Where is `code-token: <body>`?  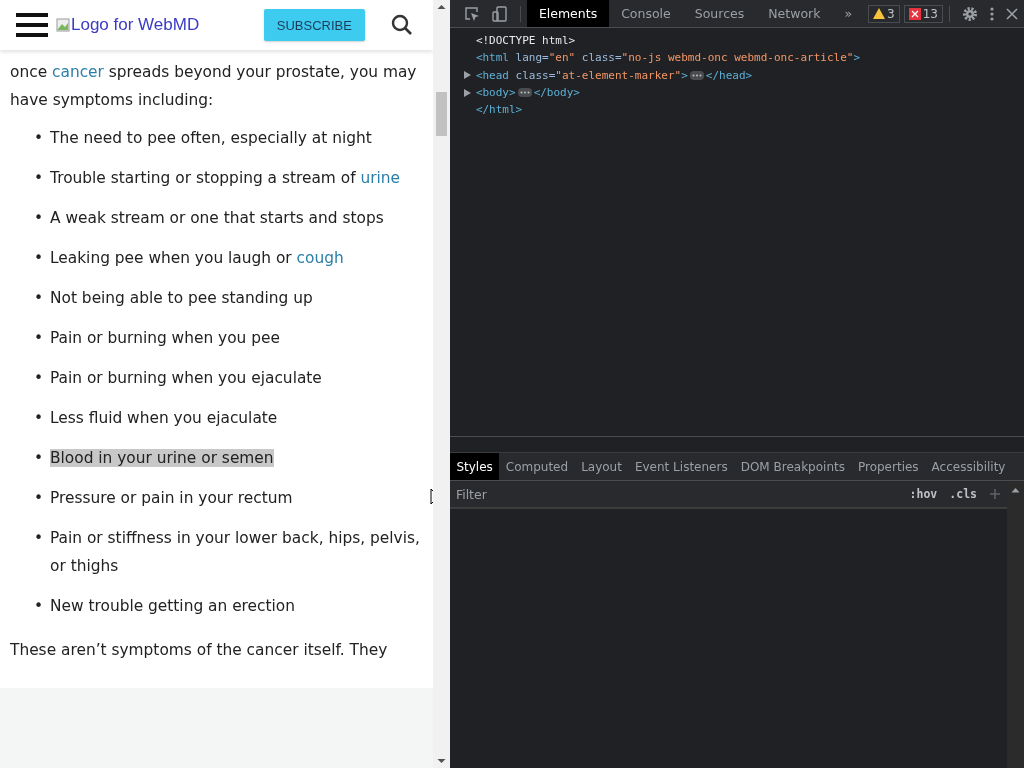 code-token: <body> is located at coordinates (495, 92).